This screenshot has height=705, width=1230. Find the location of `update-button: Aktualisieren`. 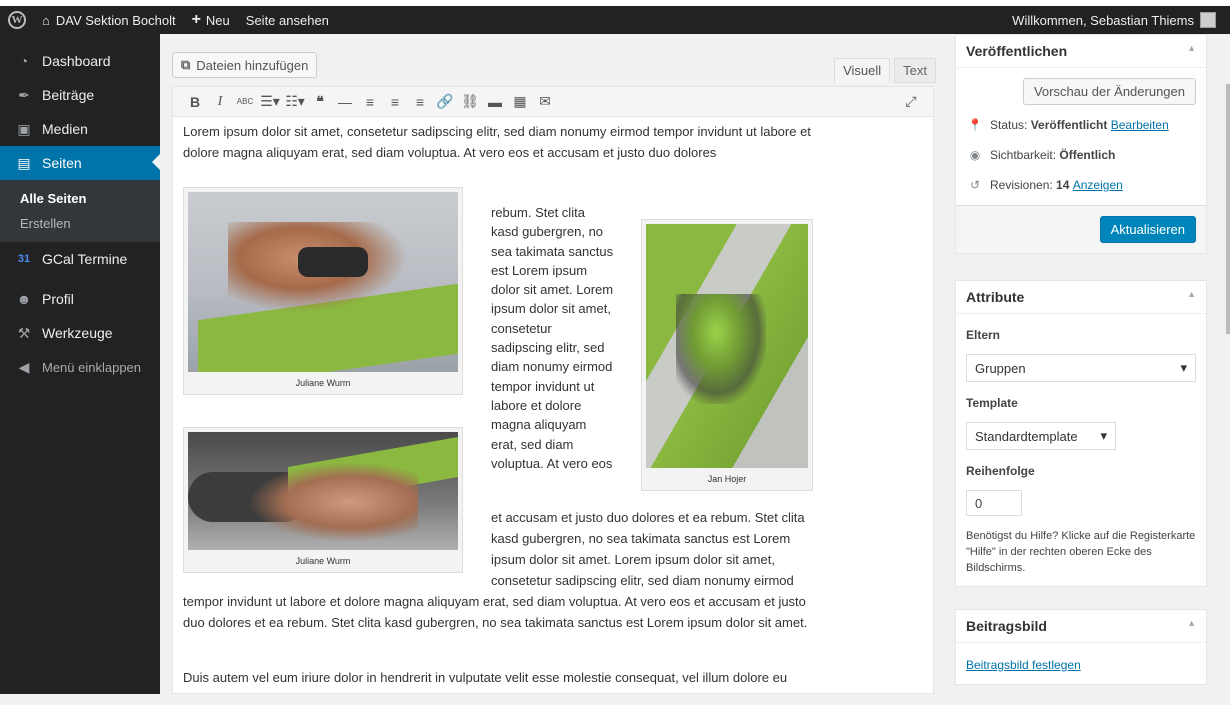

update-button: Aktualisieren is located at coordinates (1147, 229).